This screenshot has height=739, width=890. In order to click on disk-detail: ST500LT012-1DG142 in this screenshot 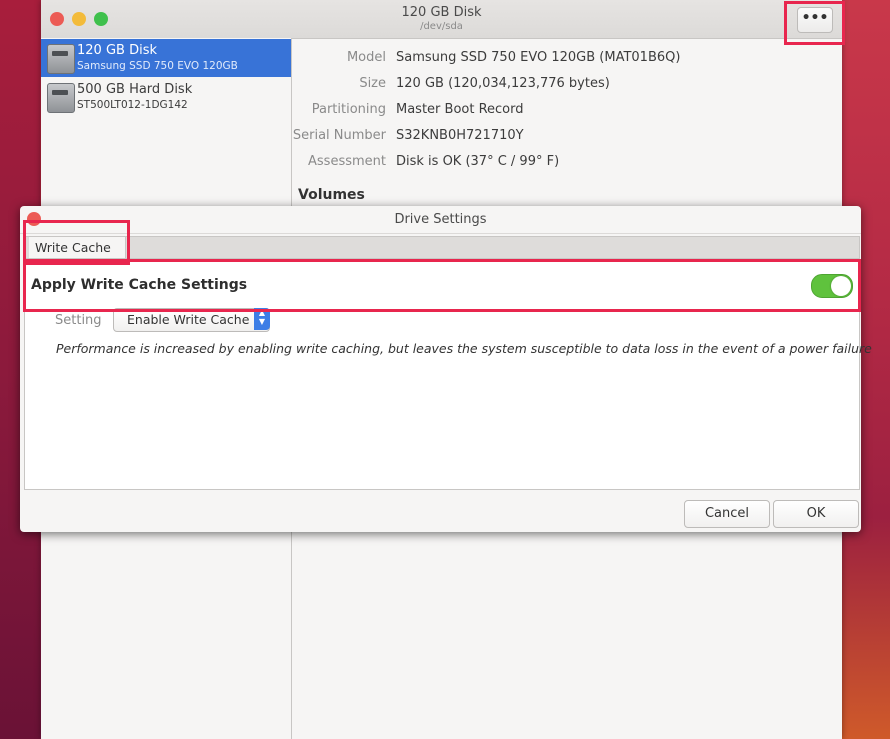, I will do `click(132, 105)`.